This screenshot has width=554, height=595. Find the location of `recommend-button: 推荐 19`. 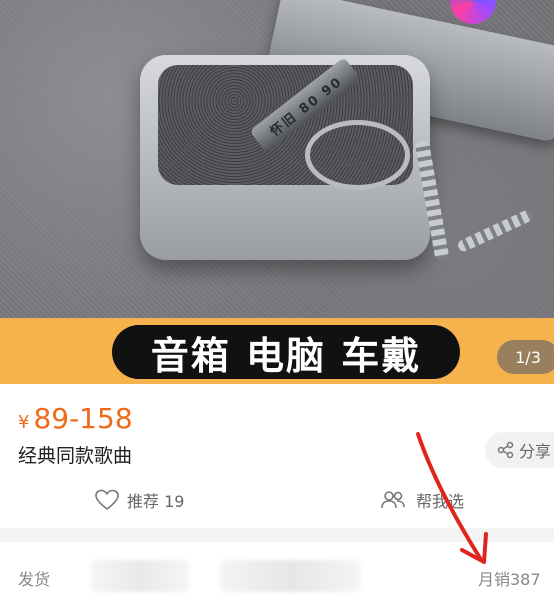

recommend-button: 推荐 19 is located at coordinates (139, 500).